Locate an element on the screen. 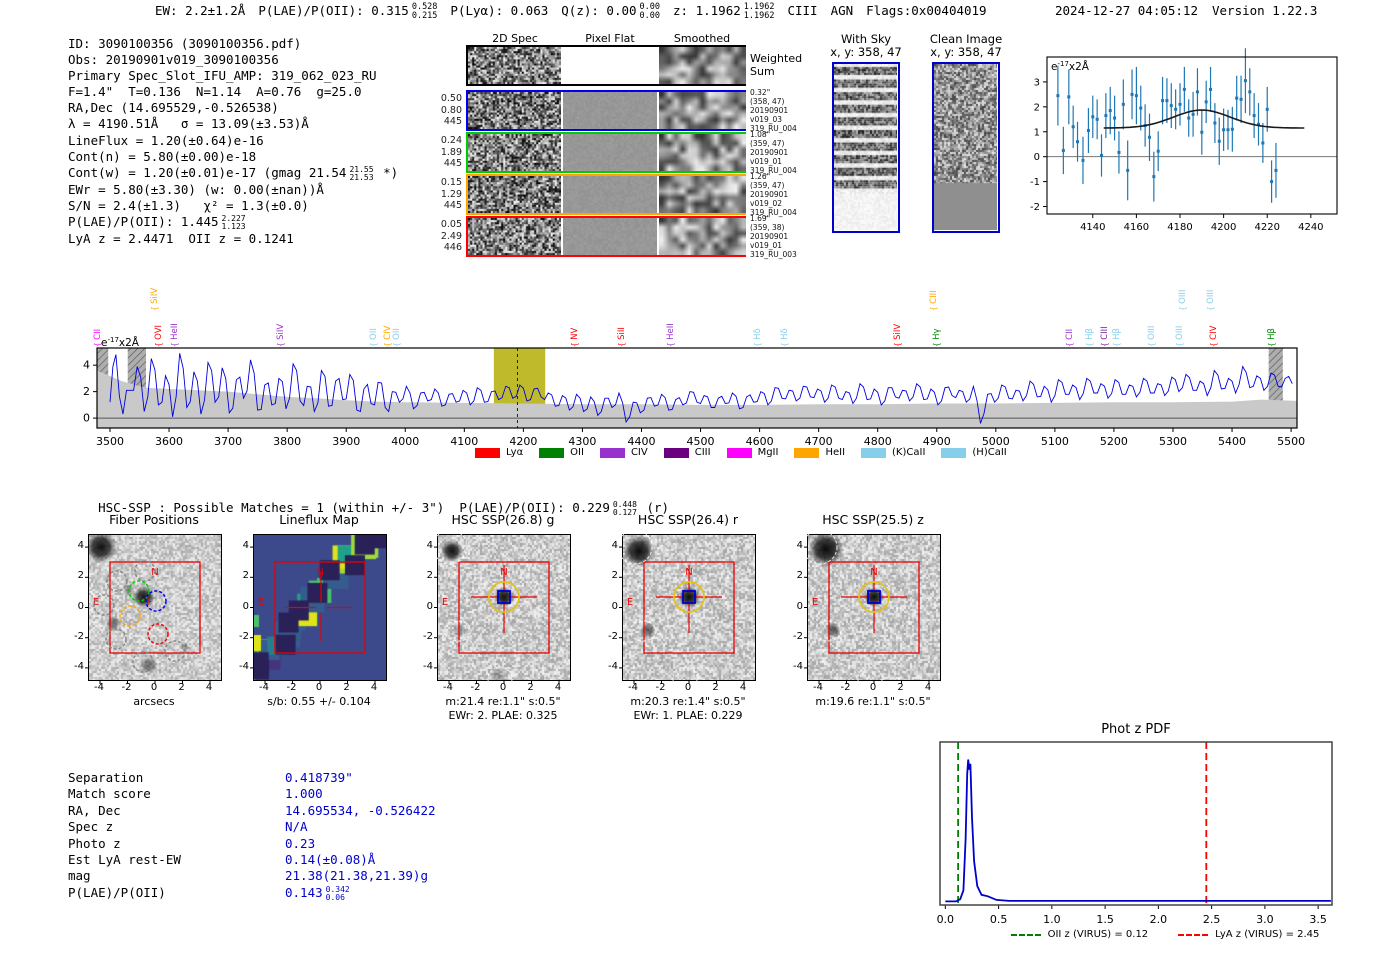  info-line: ID: 3090100356 (3090100356.pdf) is located at coordinates (185, 43).